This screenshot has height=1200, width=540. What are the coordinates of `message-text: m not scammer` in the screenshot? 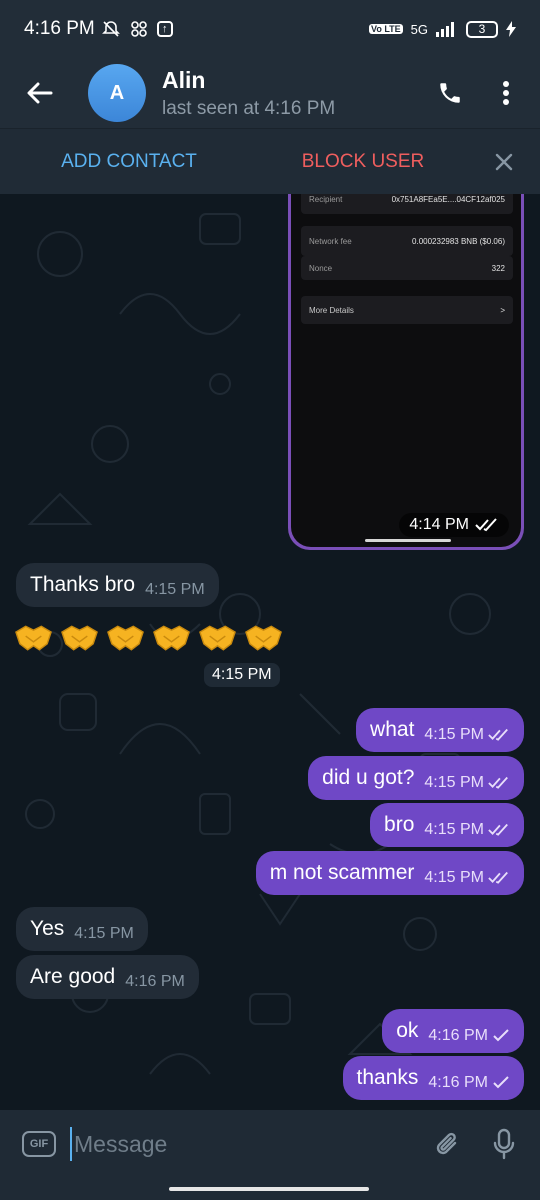 It's located at (342, 872).